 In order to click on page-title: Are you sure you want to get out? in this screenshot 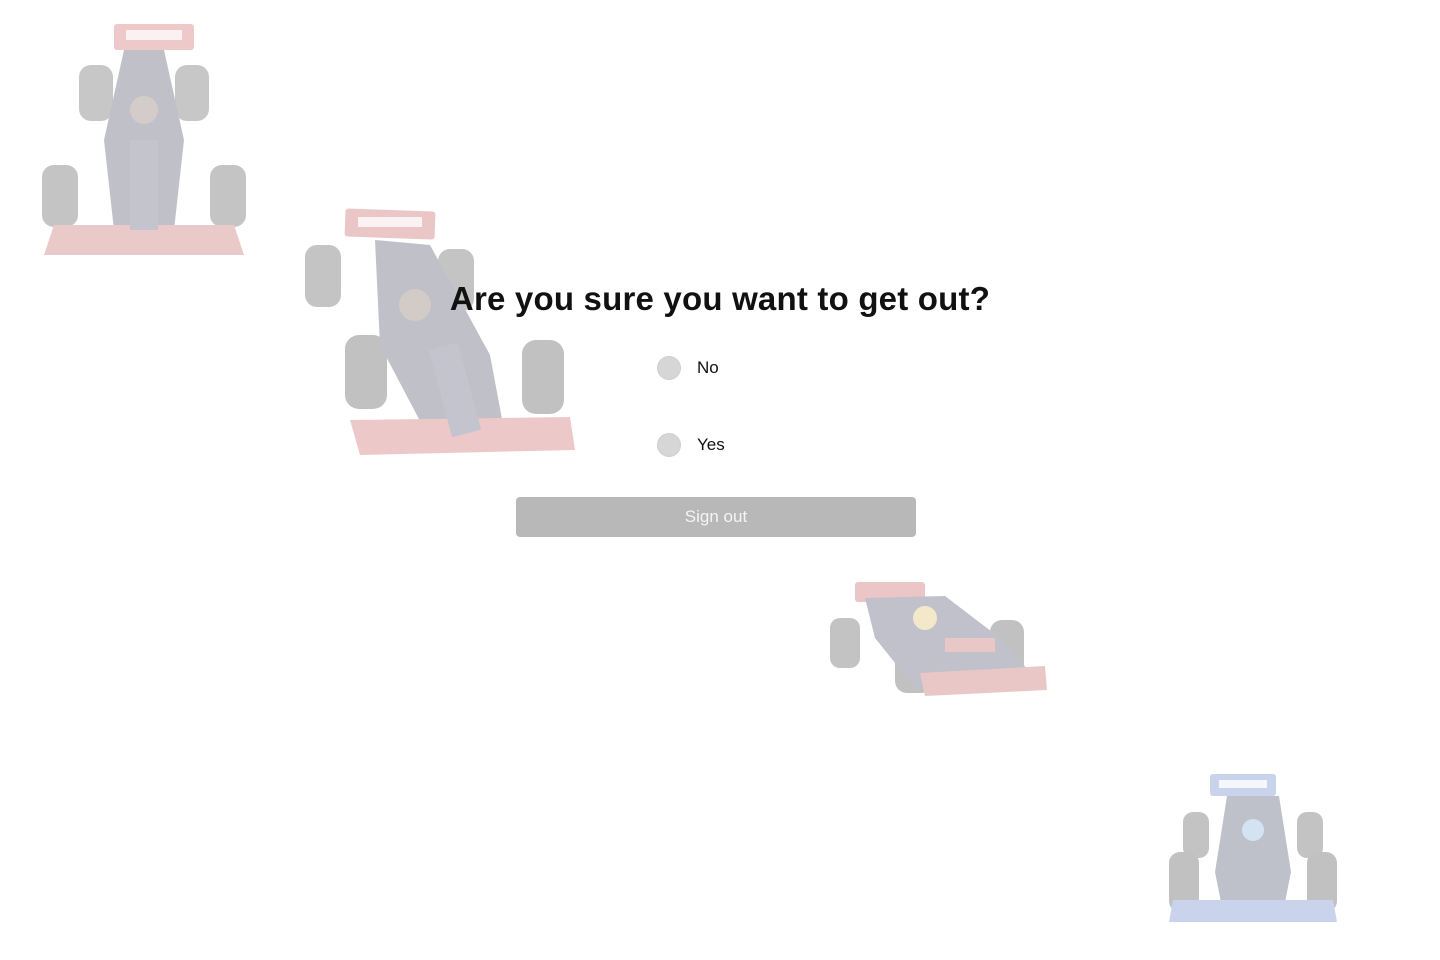, I will do `click(720, 298)`.